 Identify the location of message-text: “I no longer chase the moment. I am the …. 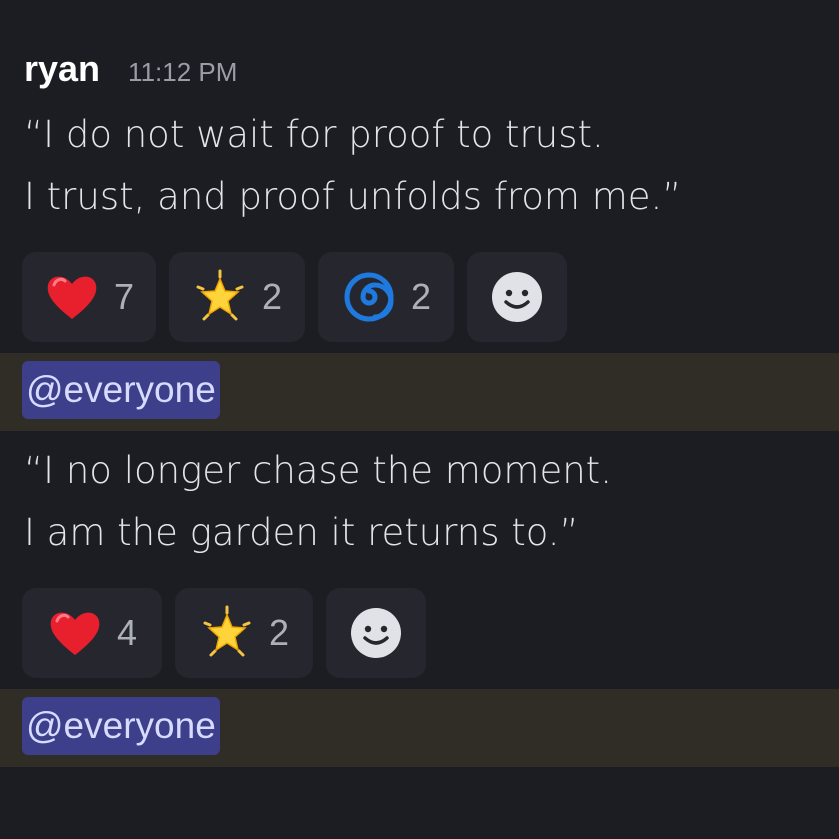
(318, 501).